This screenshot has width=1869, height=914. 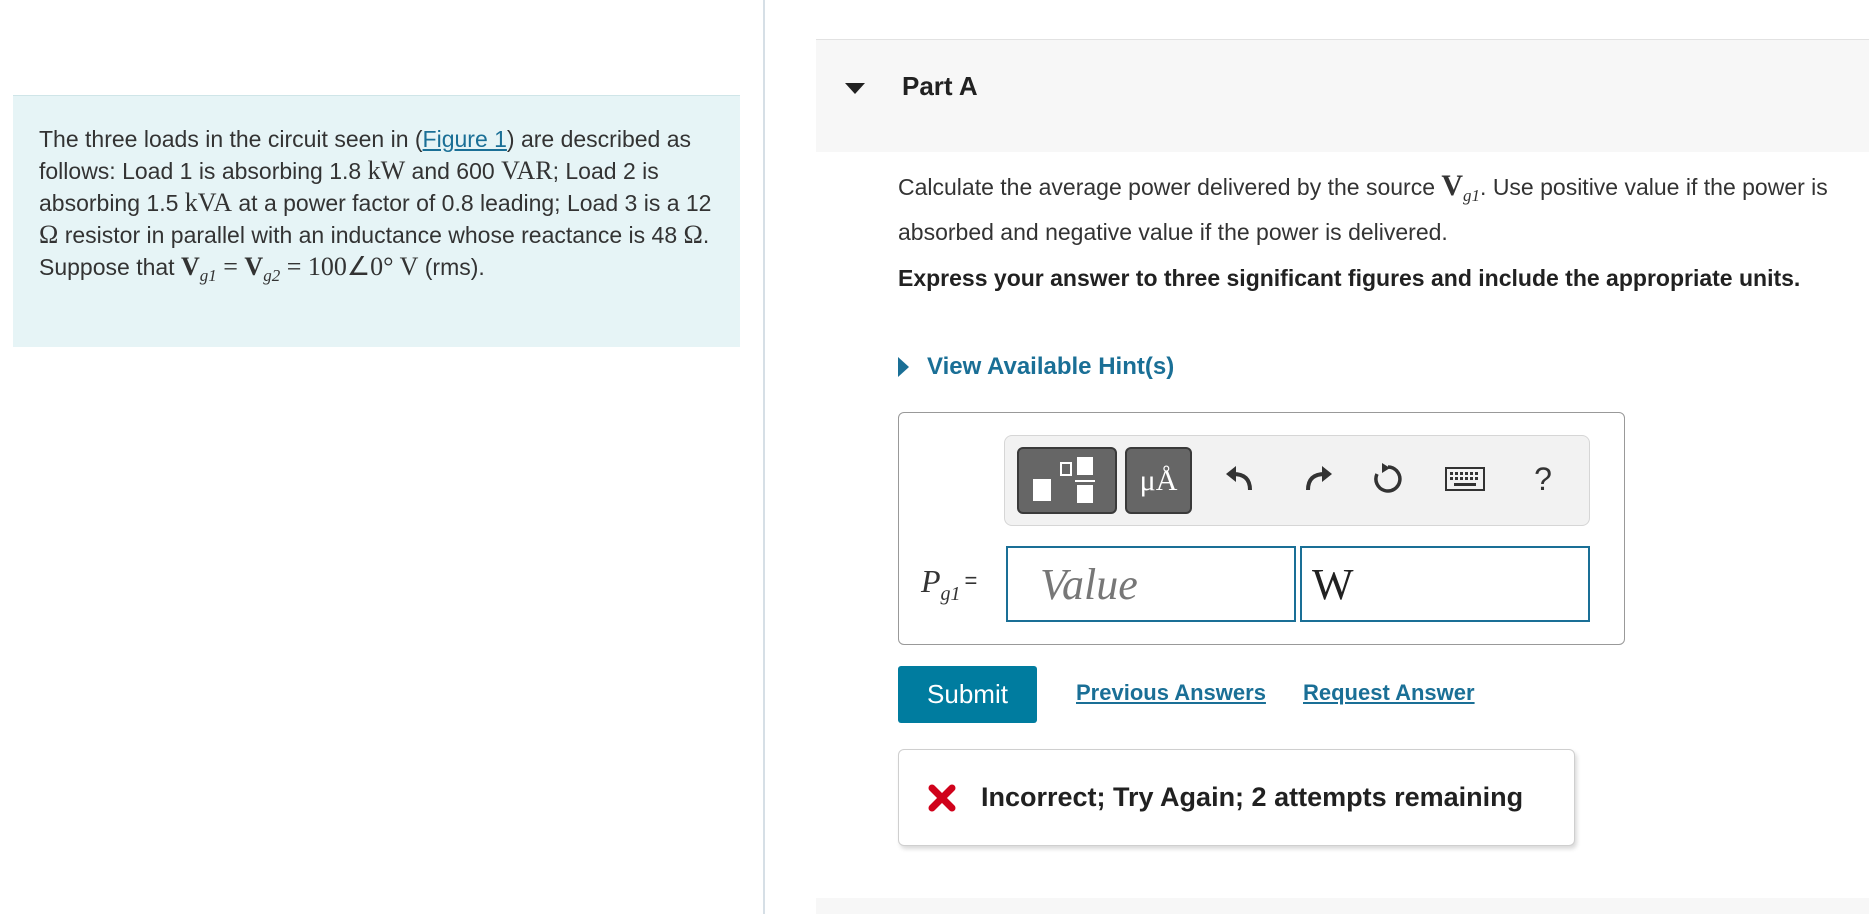 What do you see at coordinates (940, 86) in the screenshot?
I see `part-title: Part A` at bounding box center [940, 86].